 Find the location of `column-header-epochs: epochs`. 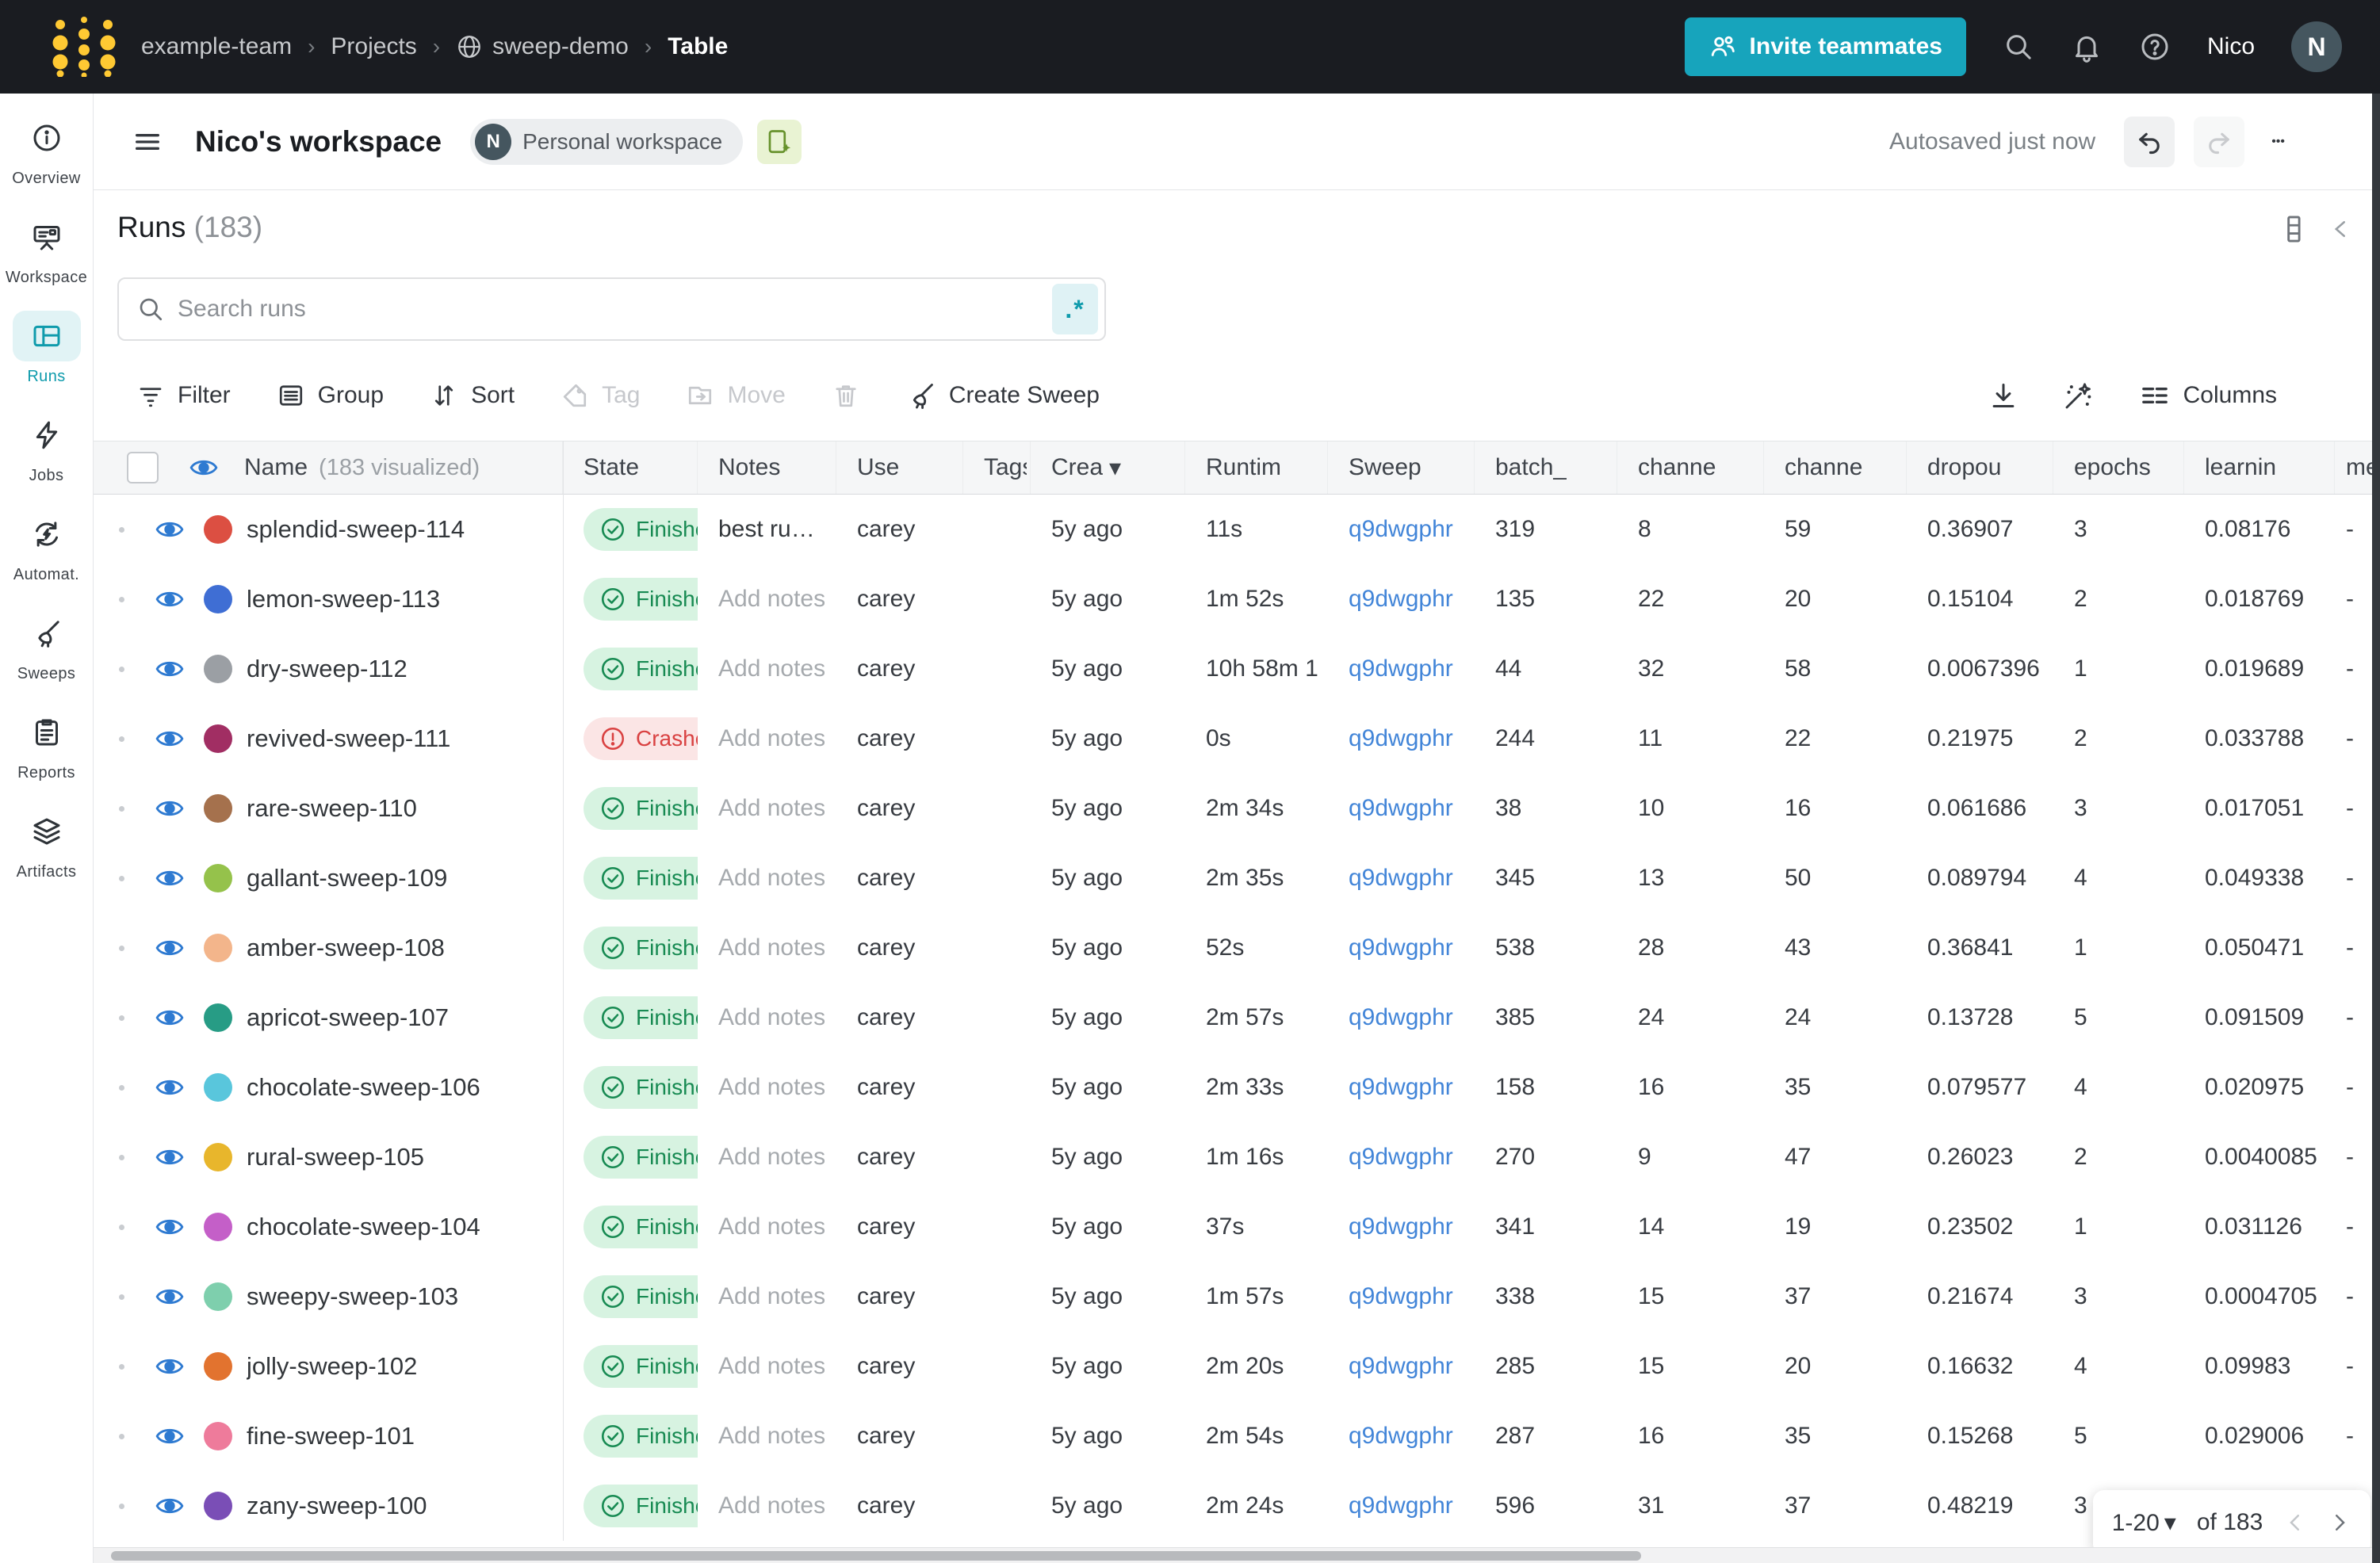

column-header-epochs: epochs is located at coordinates (2118, 467).